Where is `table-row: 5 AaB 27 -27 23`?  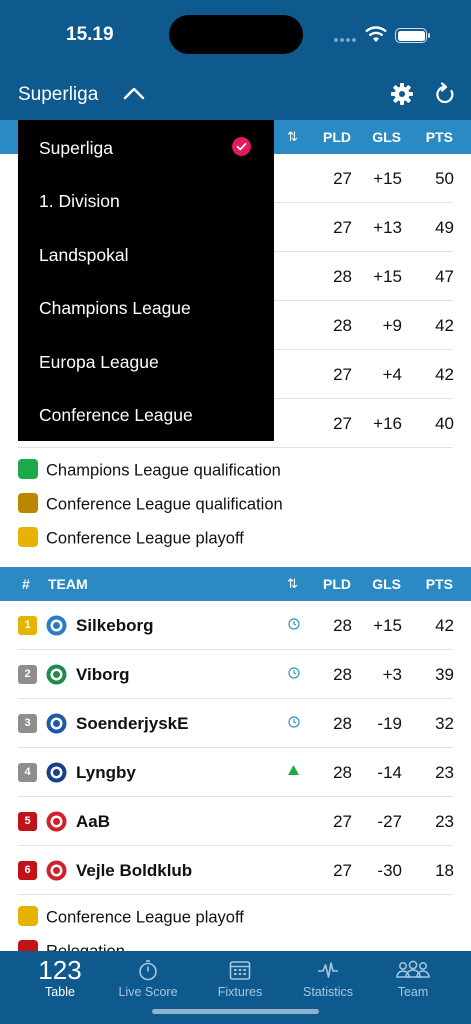
table-row: 5 AaB 27 -27 23 is located at coordinates (235, 821).